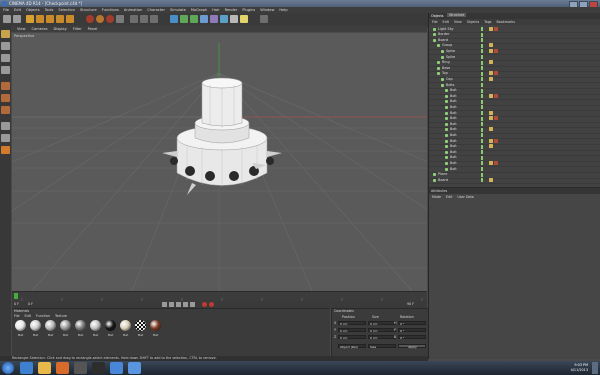 This screenshot has height=375, width=600. What do you see at coordinates (7, 19) in the screenshot?
I see `undo-icon` at bounding box center [7, 19].